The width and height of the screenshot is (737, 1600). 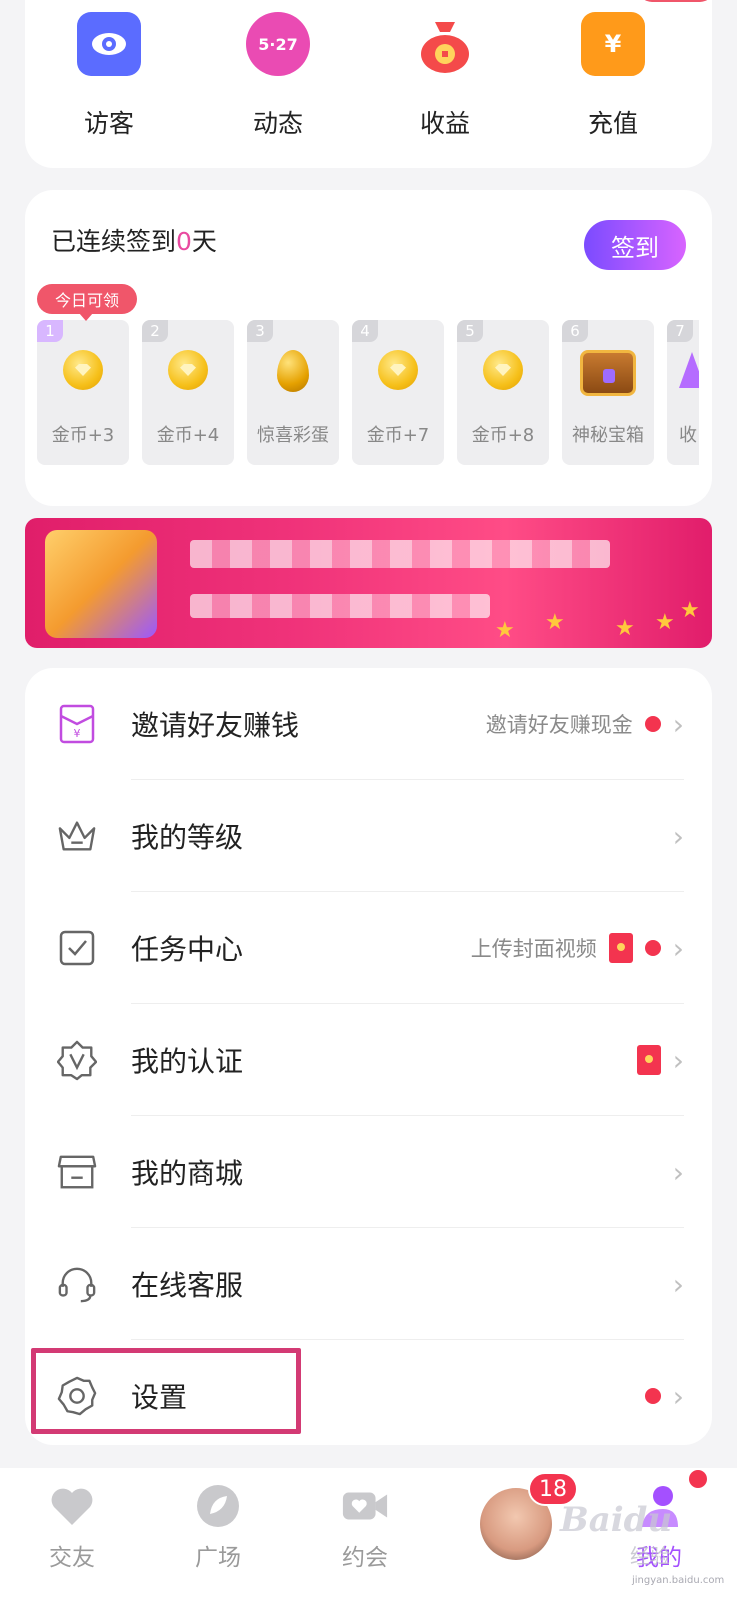 What do you see at coordinates (155, 331) in the screenshot?
I see `day-number: 2` at bounding box center [155, 331].